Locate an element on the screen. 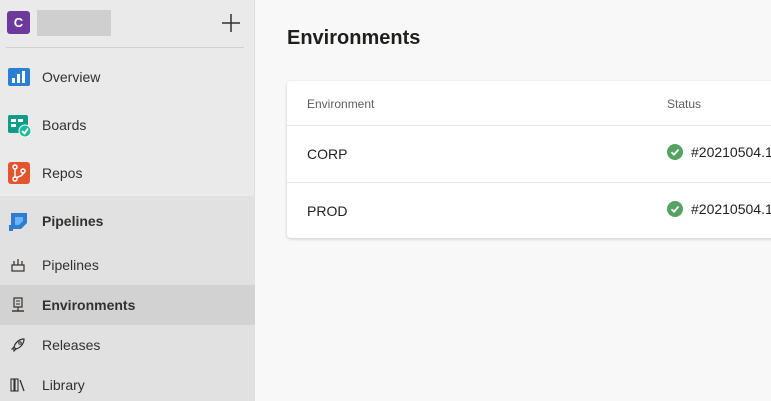 The width and height of the screenshot is (771, 401). project-name-redacted is located at coordinates (74, 23).